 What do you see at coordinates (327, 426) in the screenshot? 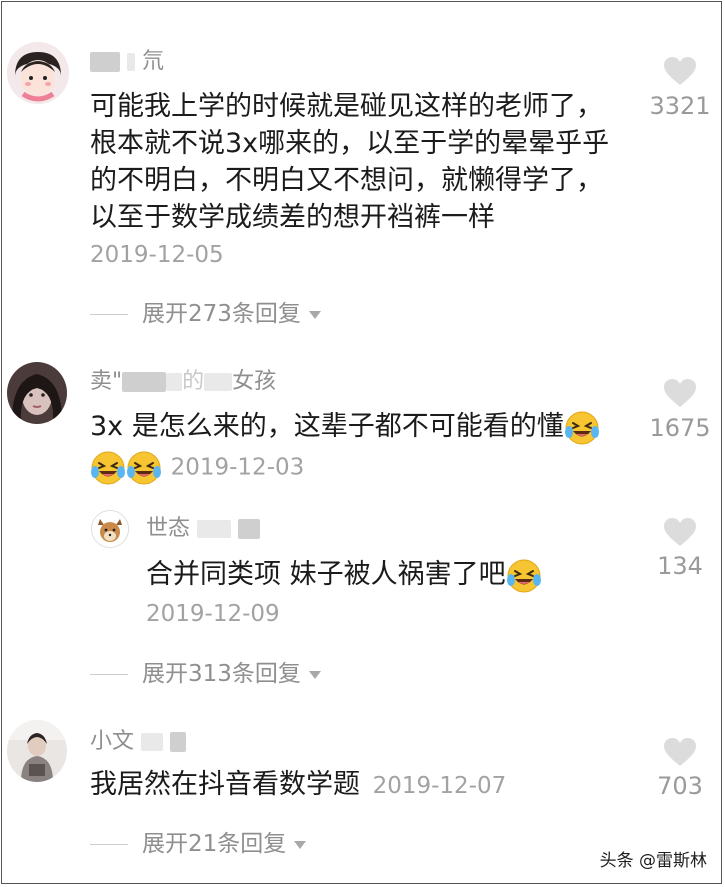
I see `comment-text: 3x 是怎么来的，这辈子都不可能看的懂` at bounding box center [327, 426].